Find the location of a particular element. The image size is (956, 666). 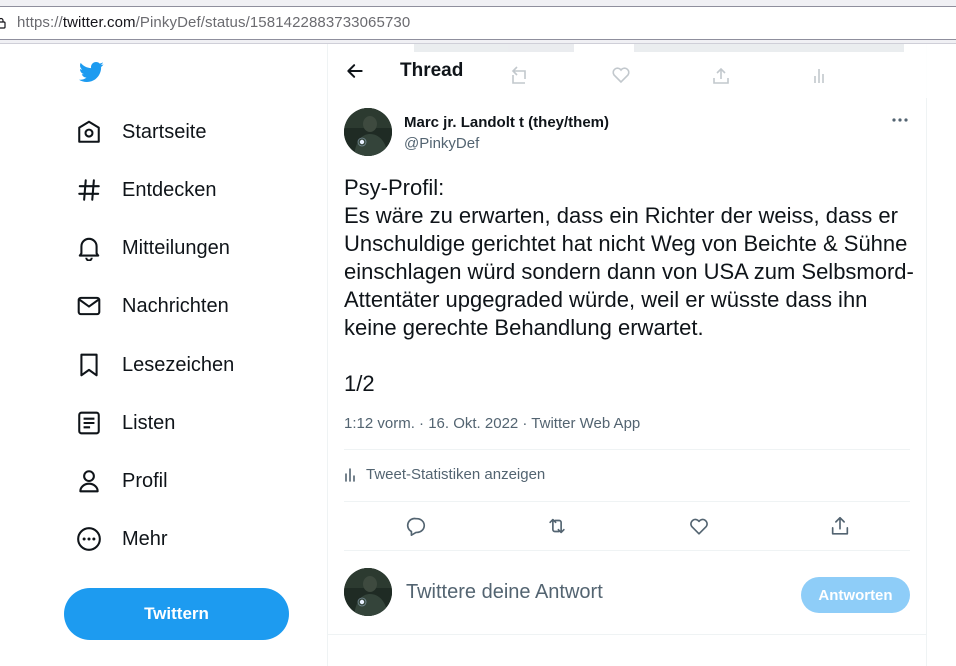

tweet-stats-link: Tweet-Statistiken anzeigen is located at coordinates (444, 474).